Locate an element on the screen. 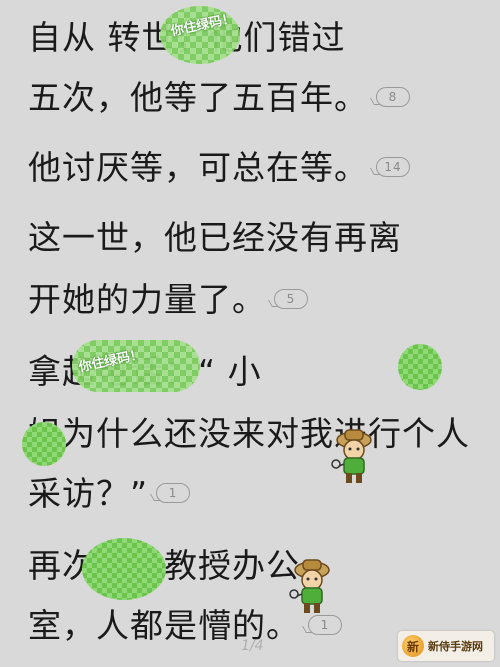 This screenshot has width=500, height=667. text-line-7: 姐为什么还没来对我进行个人 is located at coordinates (249, 434).